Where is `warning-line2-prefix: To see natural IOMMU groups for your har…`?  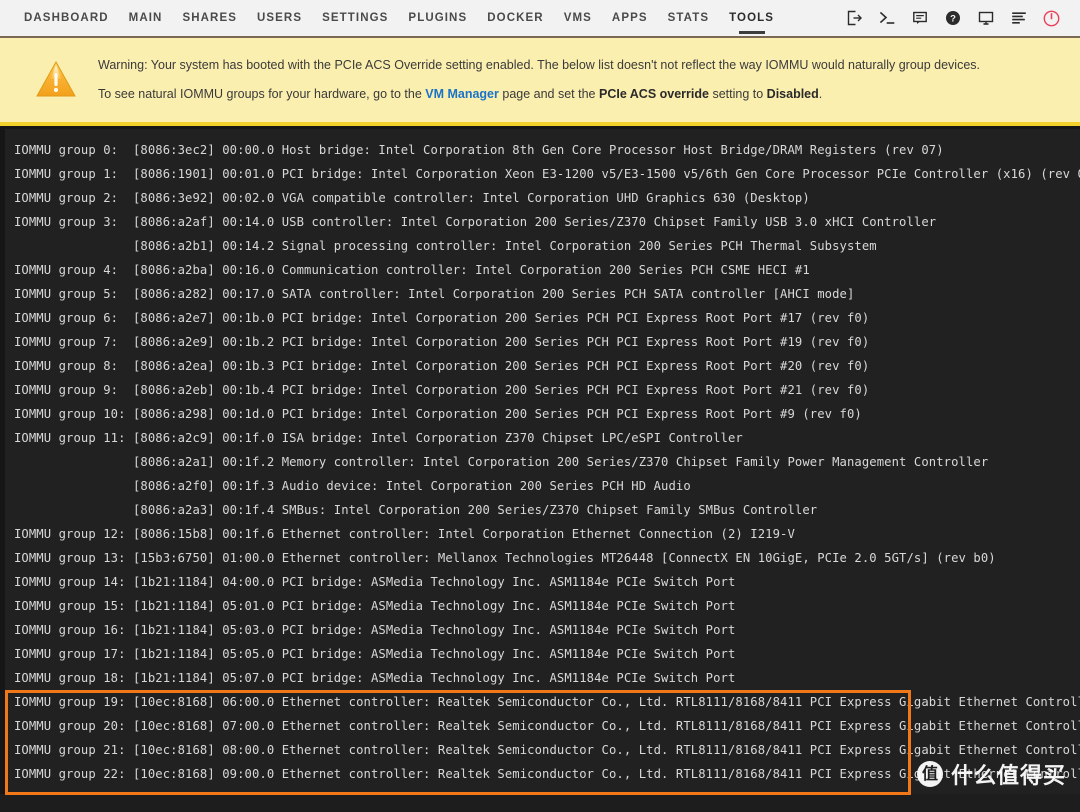 warning-line2-prefix: To see natural IOMMU groups for your har… is located at coordinates (262, 94).